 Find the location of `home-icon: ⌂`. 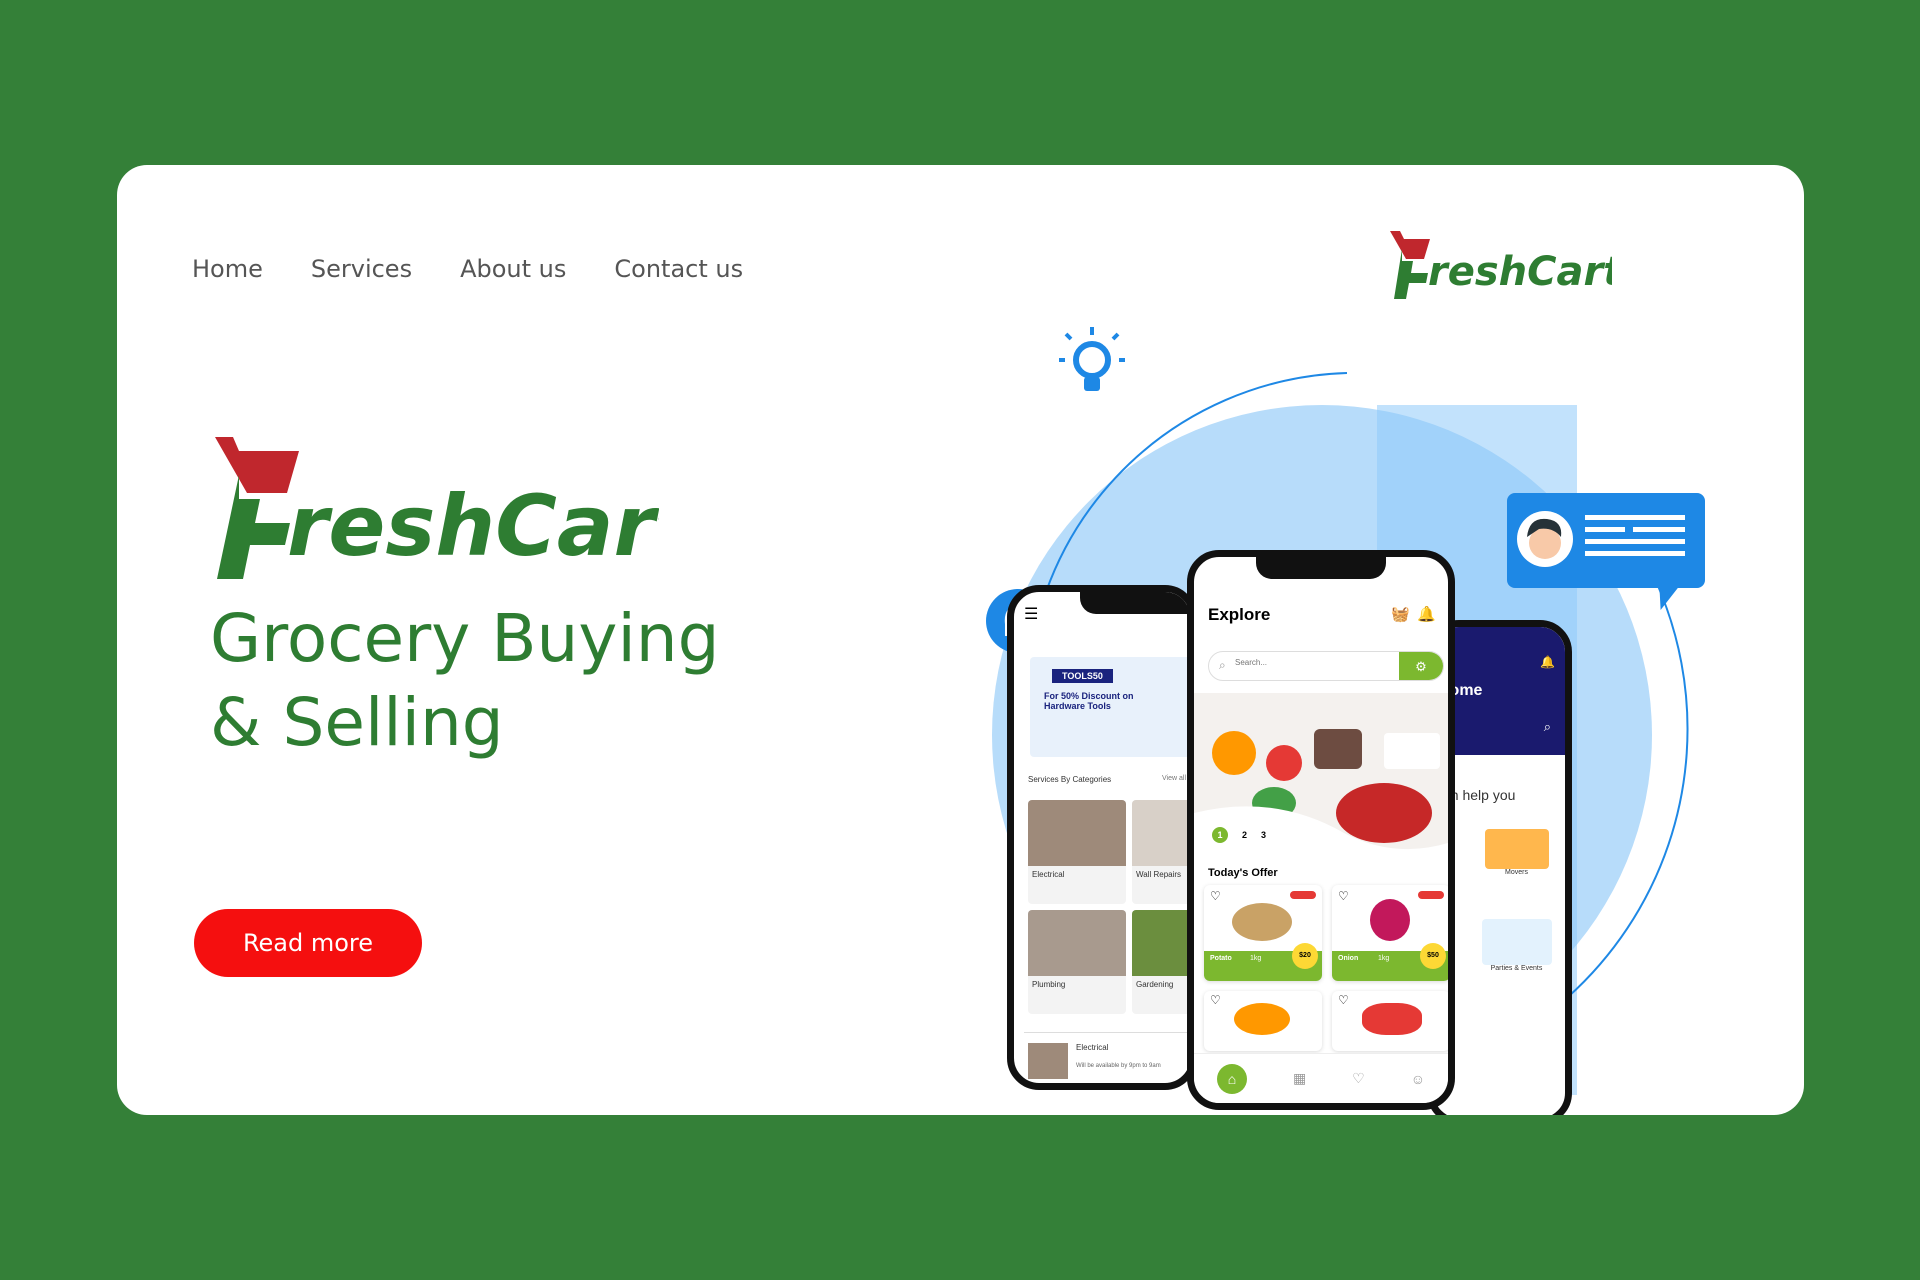

home-icon: ⌂ is located at coordinates (1231, 1078).